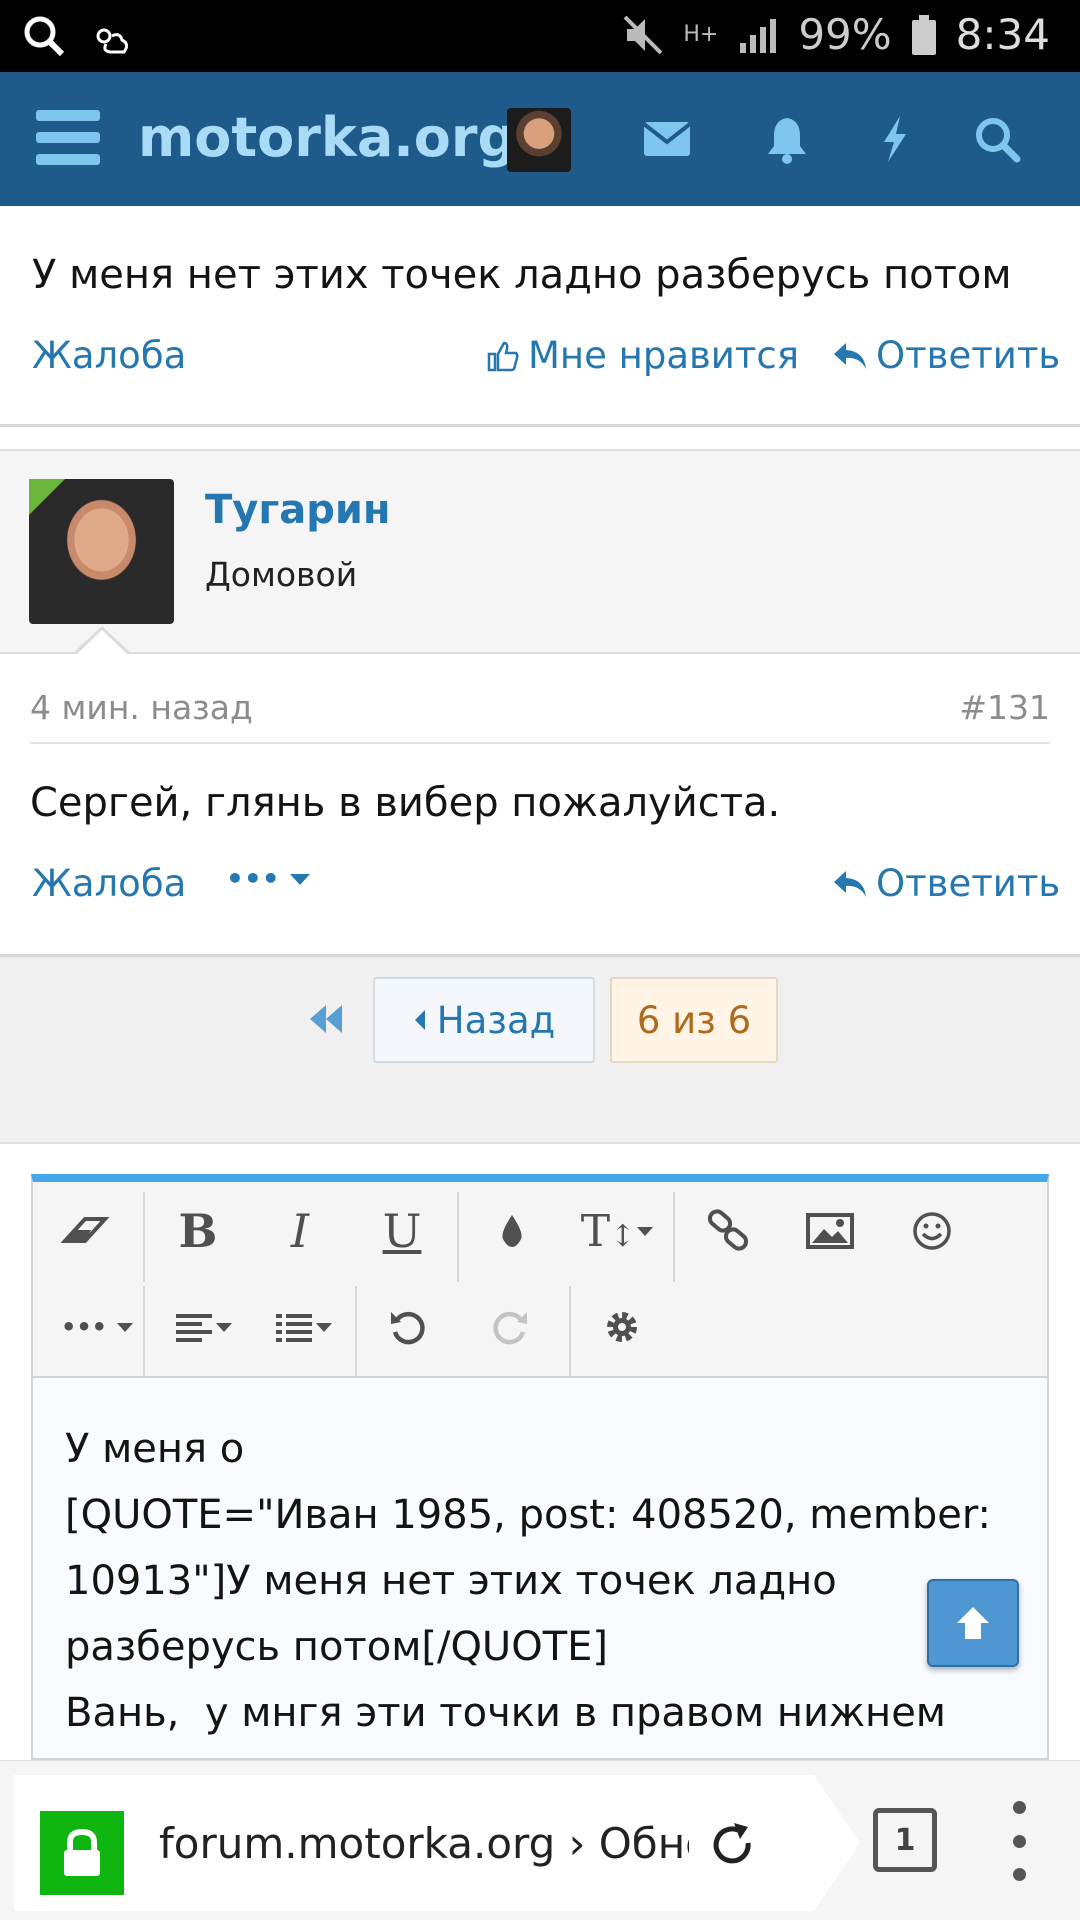 The height and width of the screenshot is (1920, 1080). Describe the element at coordinates (667, 139) in the screenshot. I see `envelope-icon` at that location.